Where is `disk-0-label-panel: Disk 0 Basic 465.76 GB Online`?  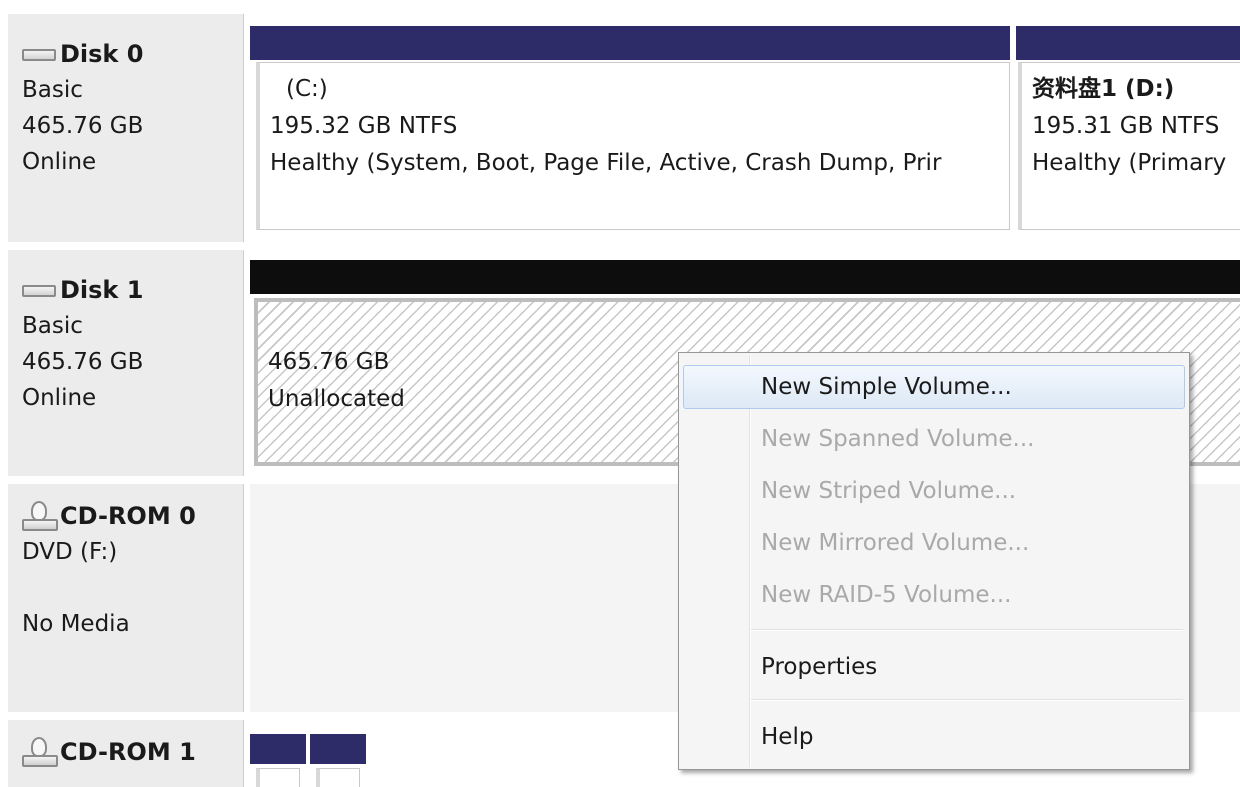
disk-0-label-panel: Disk 0 Basic 465.76 GB Online is located at coordinates (126, 128).